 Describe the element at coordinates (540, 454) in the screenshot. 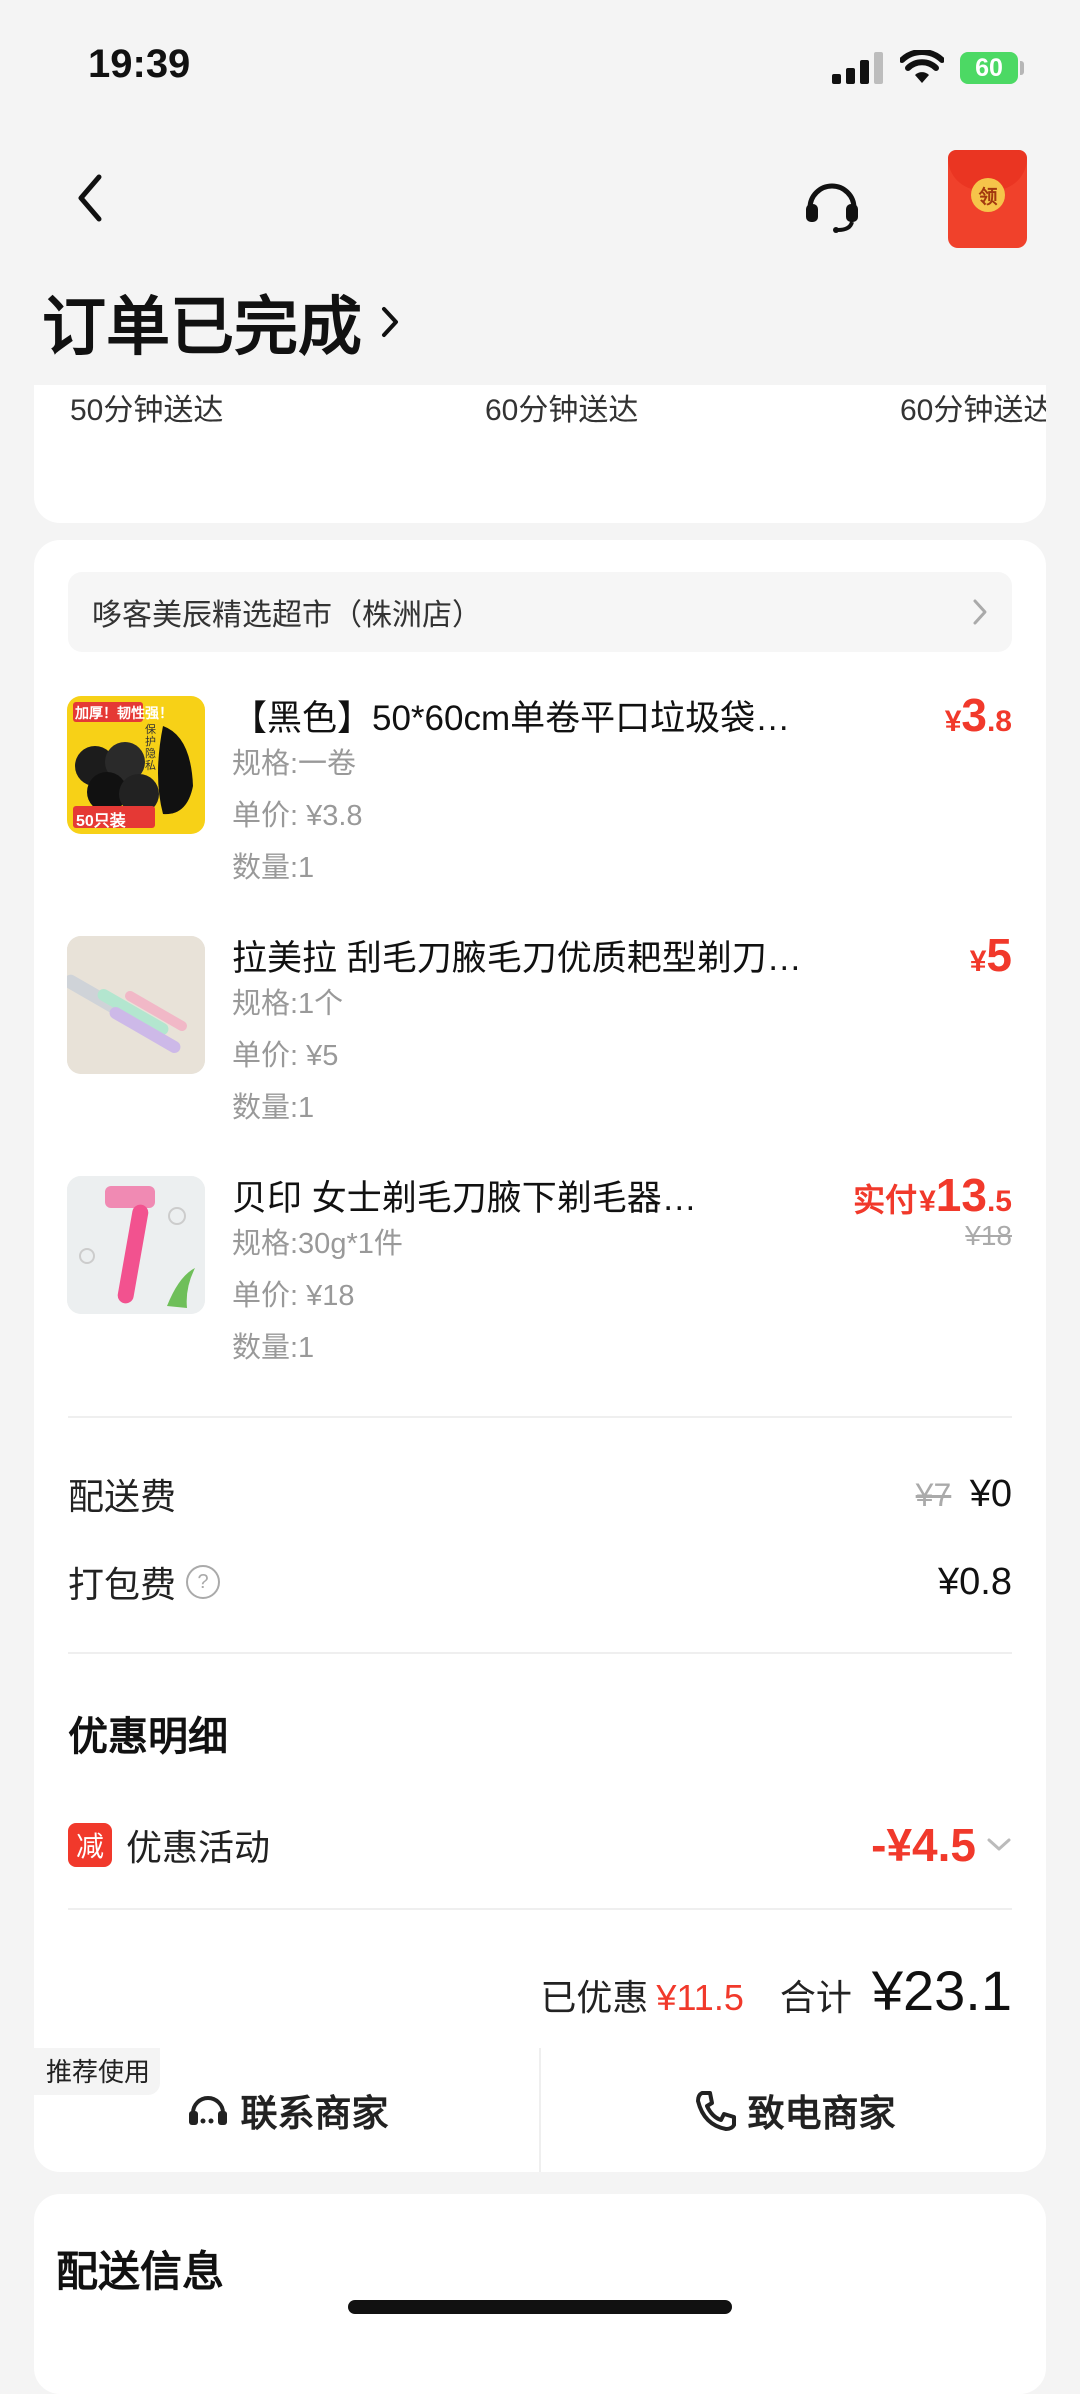

I see `delivery-time-card: 50分钟送达 60分钟送达 60分钟送达` at that location.